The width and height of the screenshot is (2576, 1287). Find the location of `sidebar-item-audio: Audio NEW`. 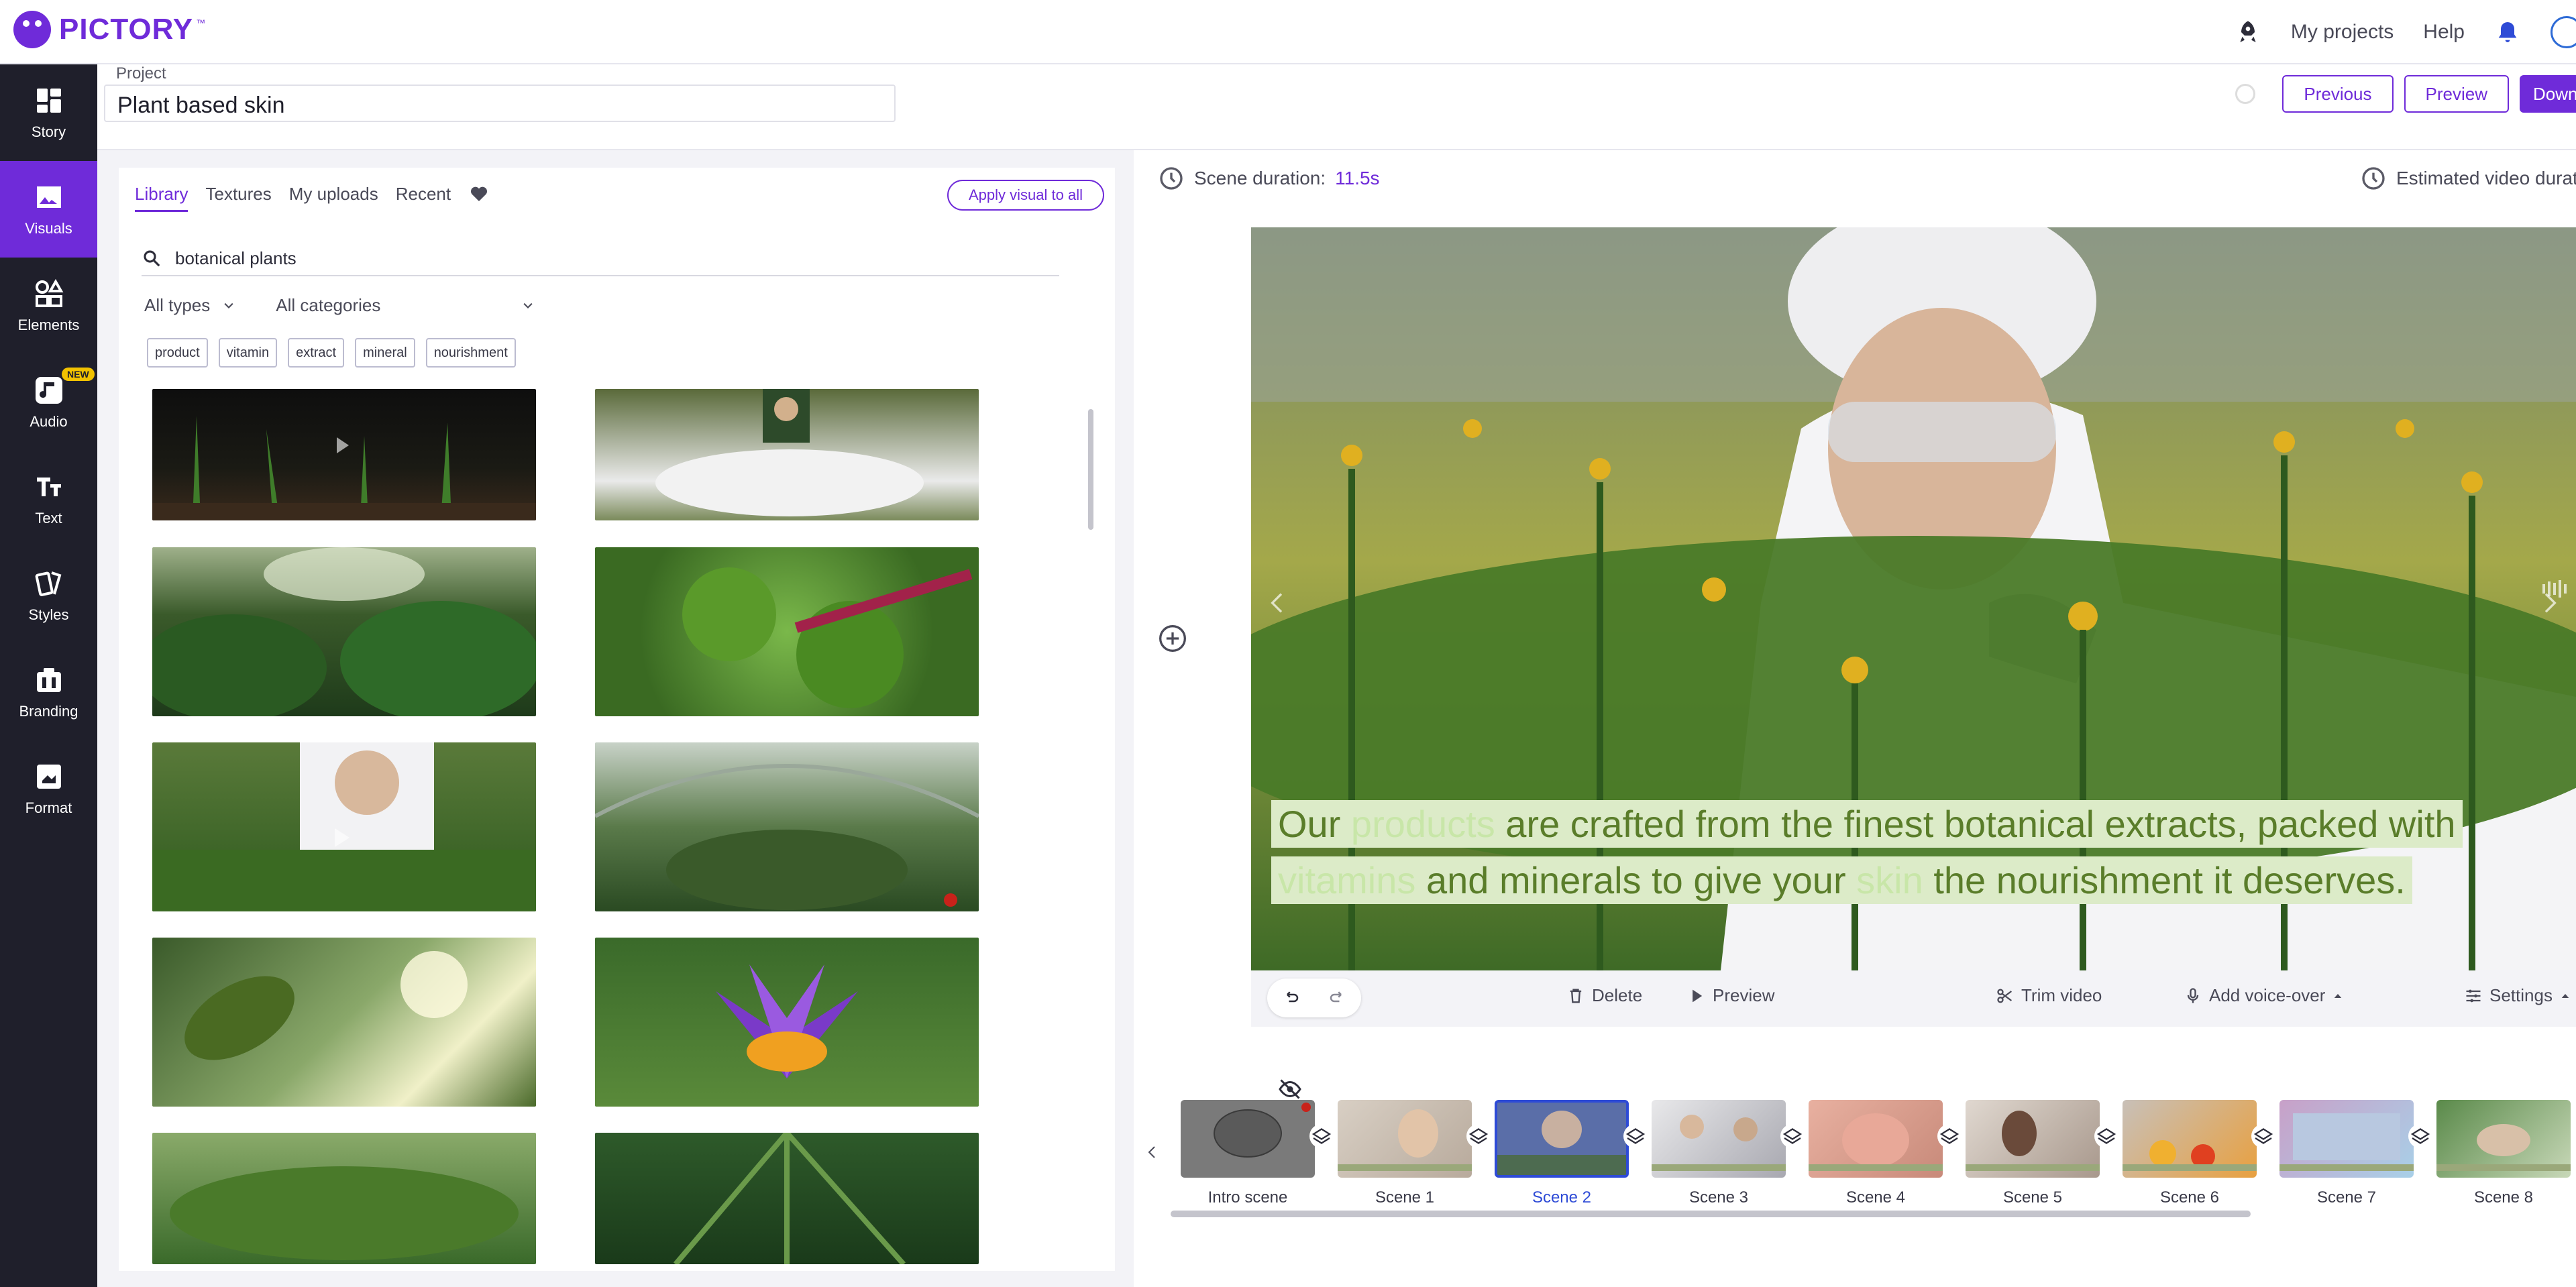

sidebar-item-audio: Audio NEW is located at coordinates (48, 402).